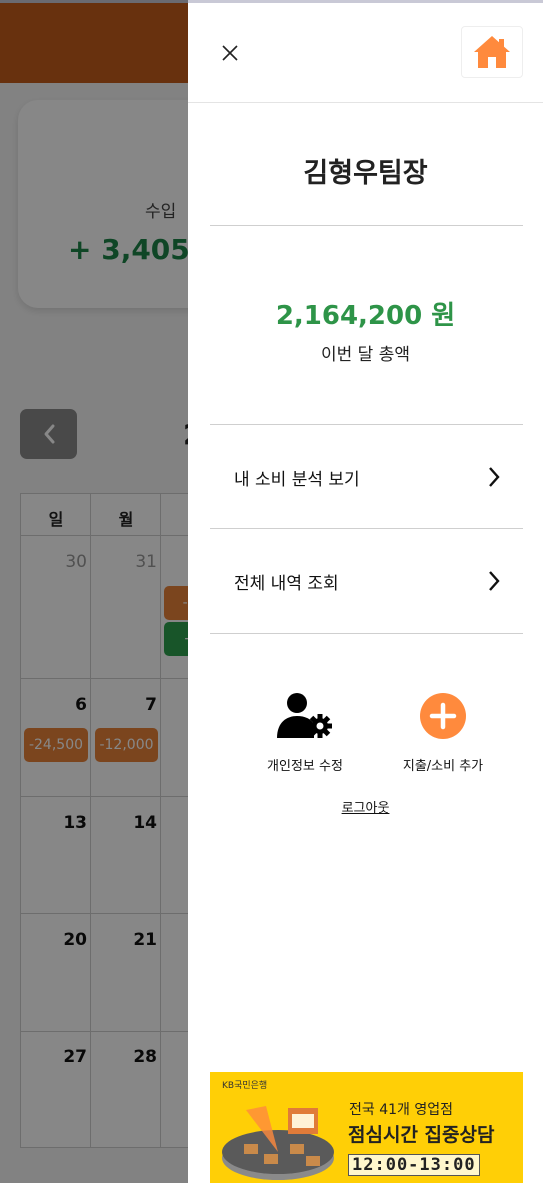 The height and width of the screenshot is (1183, 543). What do you see at coordinates (443, 766) in the screenshot?
I see `add-expense-label: 지출/소비 추가` at bounding box center [443, 766].